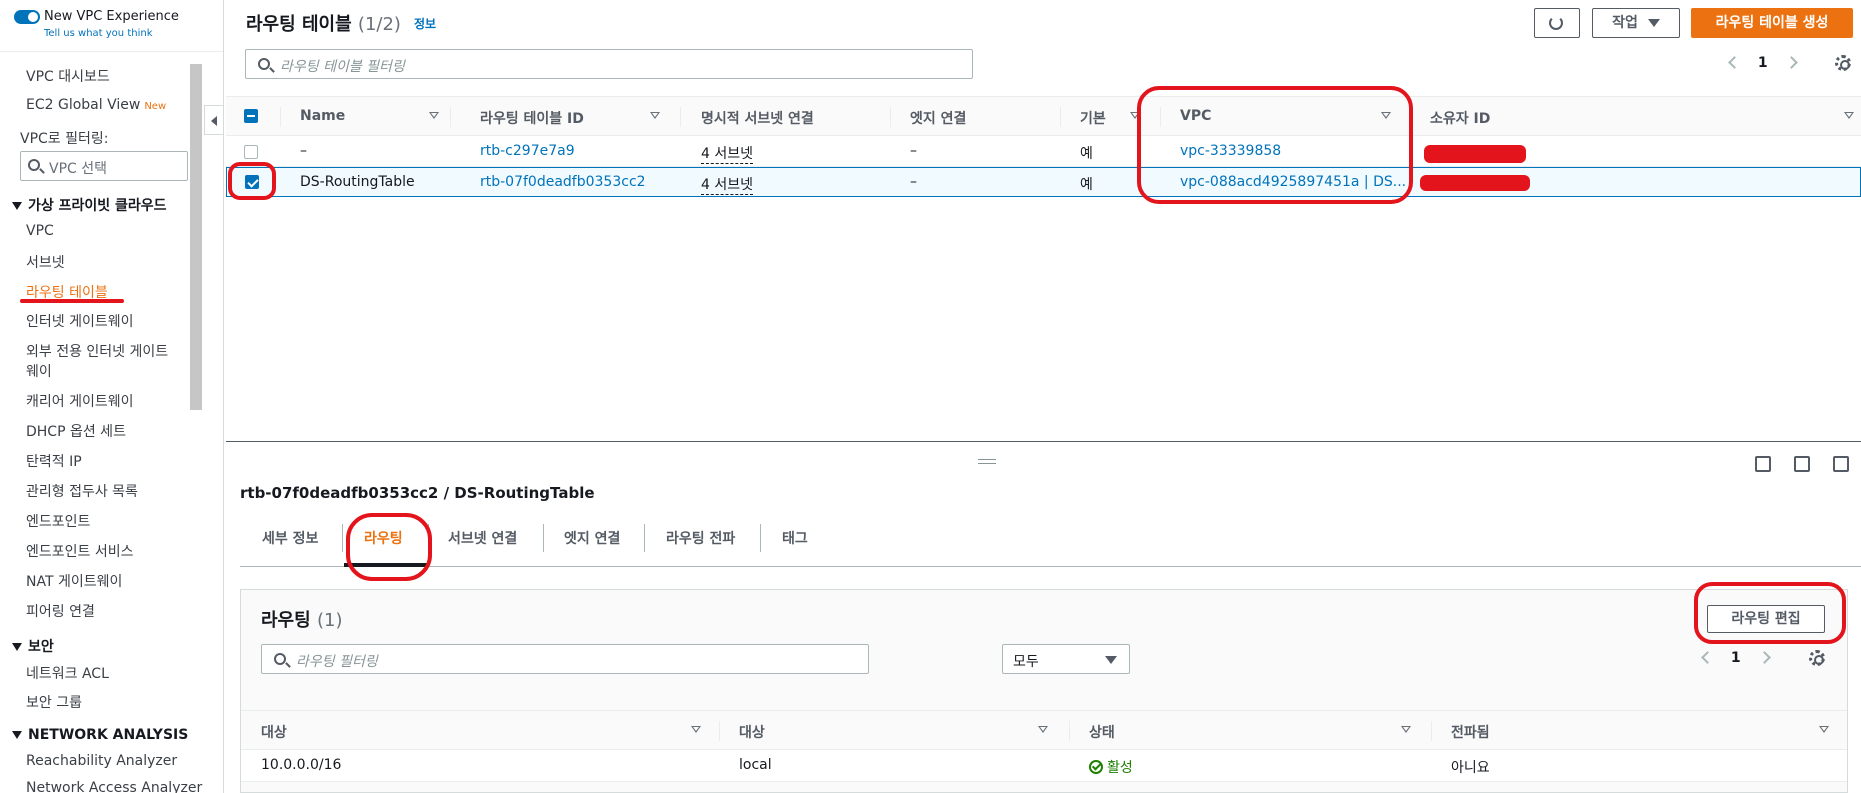 The height and width of the screenshot is (793, 1861). Describe the element at coordinates (68, 76) in the screenshot. I see `sidebar-item-vpc-dashboard: VPC 대시보드` at that location.